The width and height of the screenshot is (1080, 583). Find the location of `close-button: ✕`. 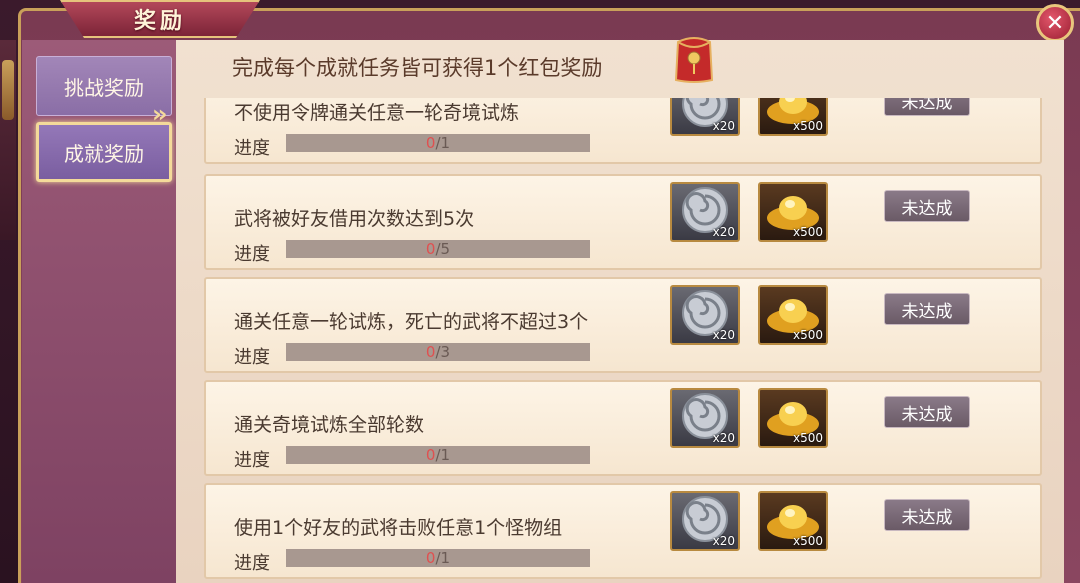

close-button: ✕ is located at coordinates (1055, 23).